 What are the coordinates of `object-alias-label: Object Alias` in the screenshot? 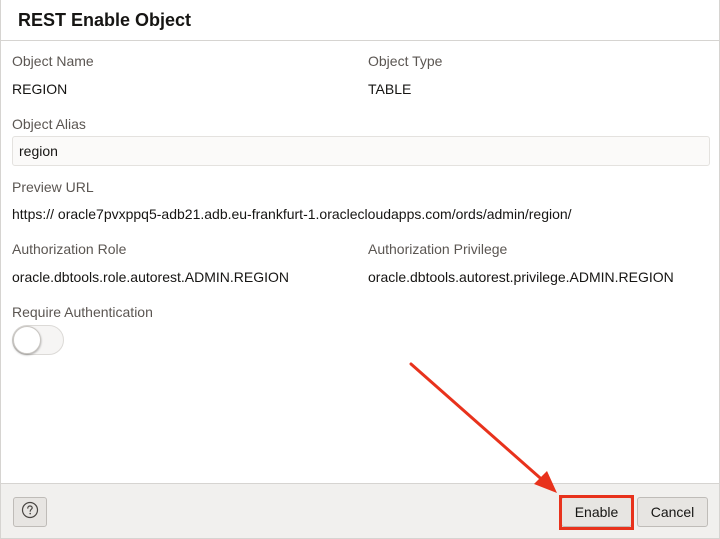 It's located at (49, 124).